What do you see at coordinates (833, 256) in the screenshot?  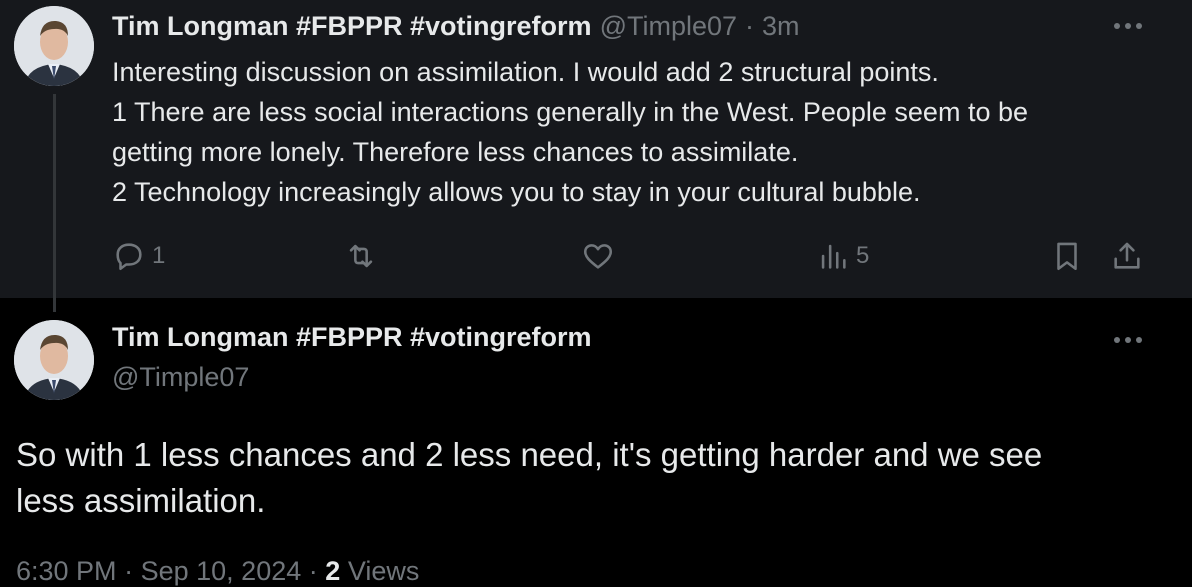 I see `views-icon` at bounding box center [833, 256].